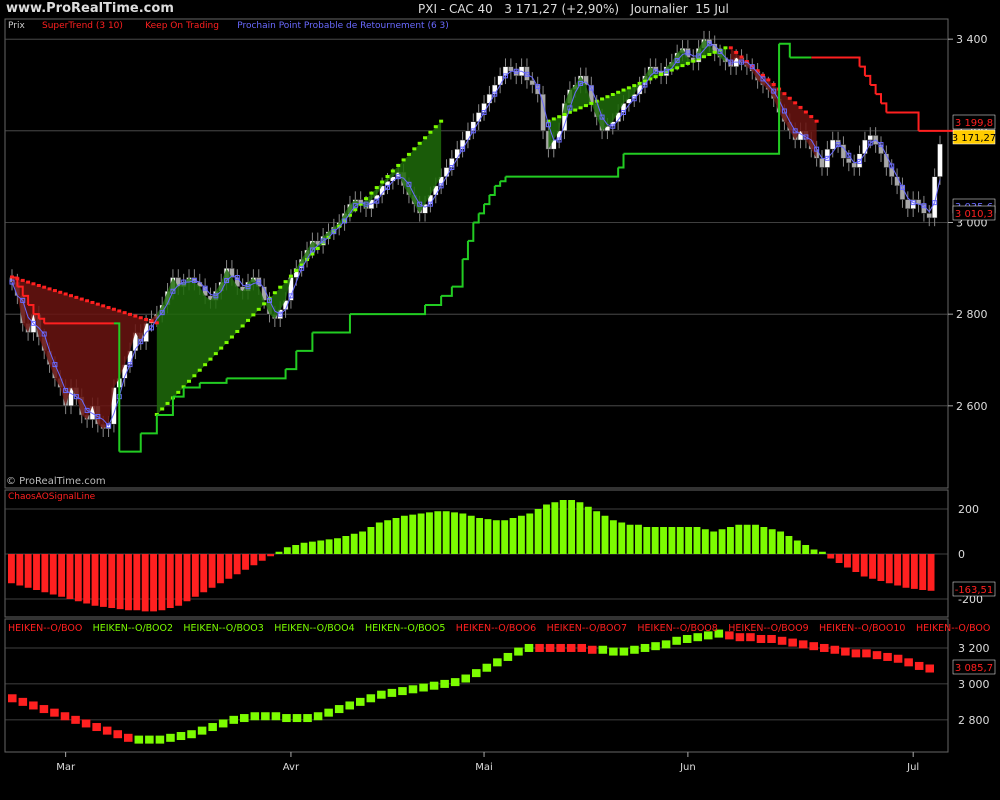 The width and height of the screenshot is (1000, 800). What do you see at coordinates (56, 481) in the screenshot?
I see `watermark: © ProRealTime.com` at bounding box center [56, 481].